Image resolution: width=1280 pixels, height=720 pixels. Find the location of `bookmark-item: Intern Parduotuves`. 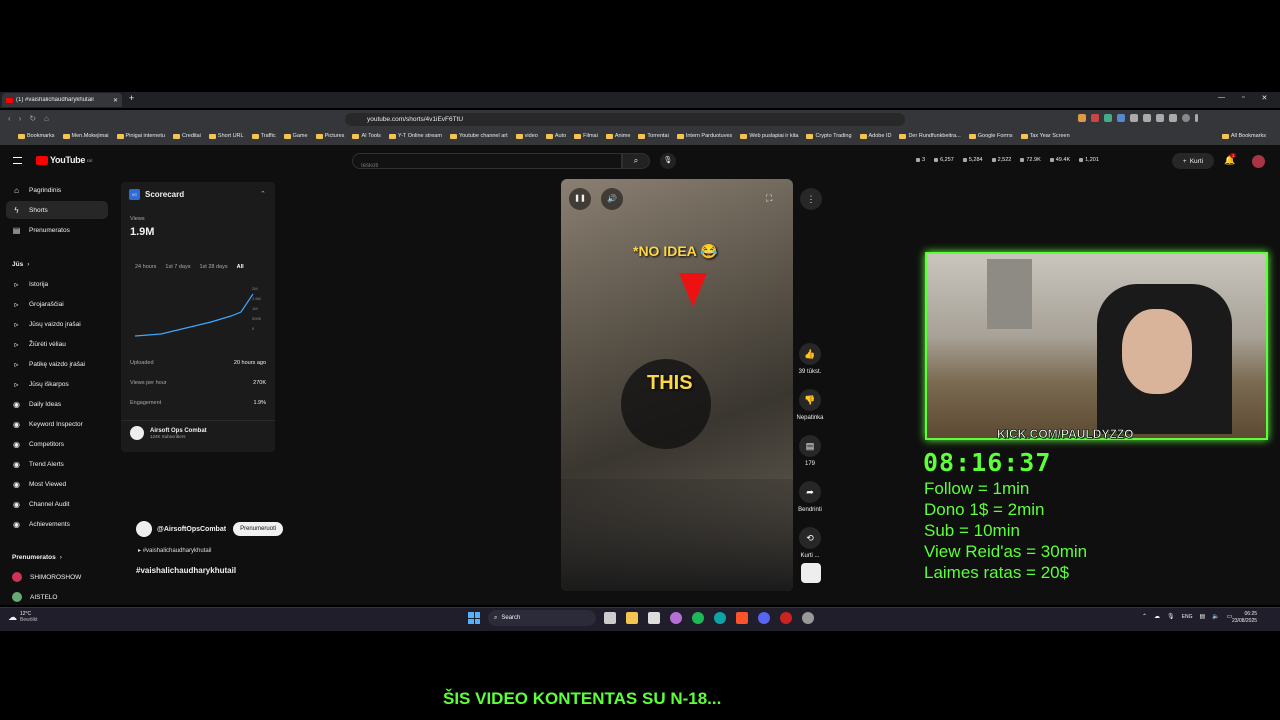

bookmark-item: Intern Parduotuves is located at coordinates (704, 136).